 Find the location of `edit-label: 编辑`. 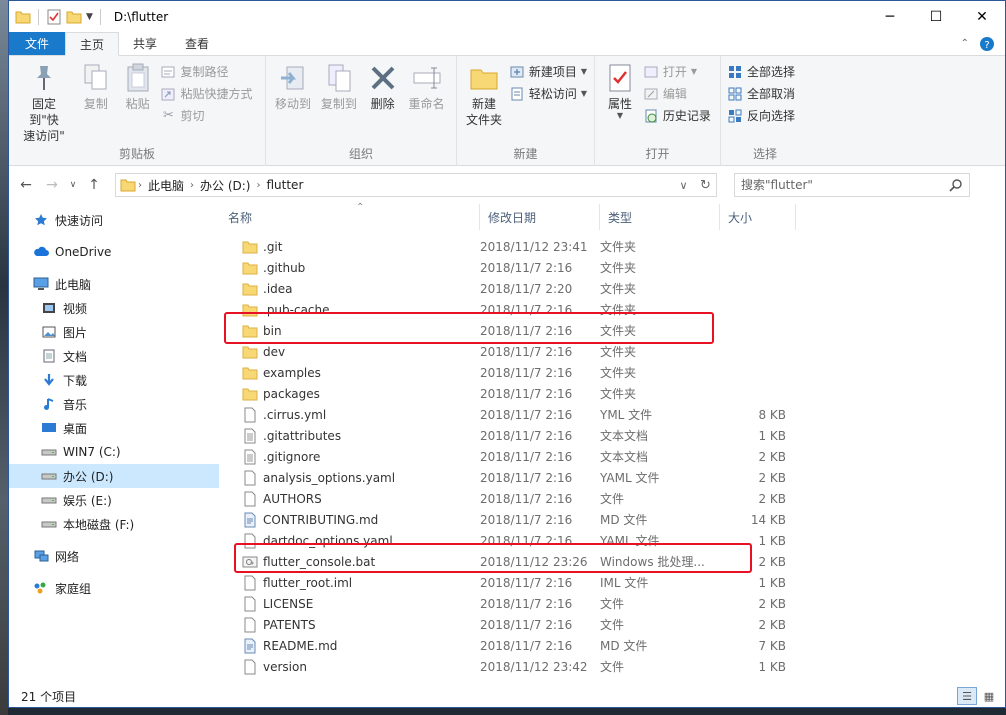

edit-label: 编辑 is located at coordinates (674, 94).